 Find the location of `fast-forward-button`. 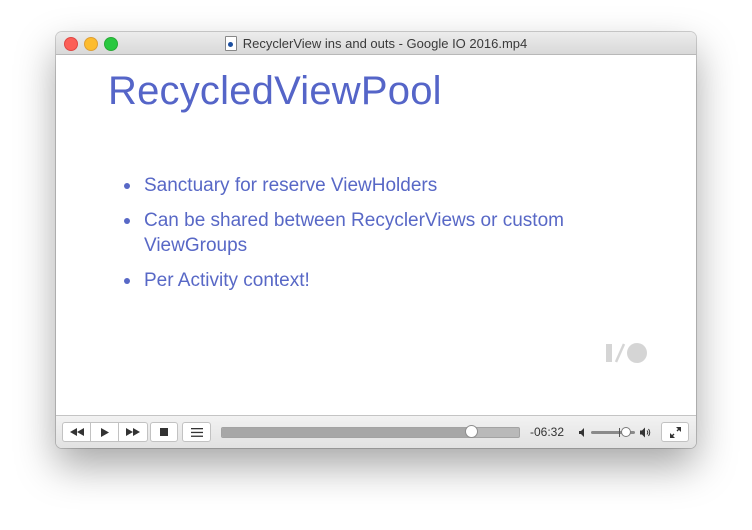

fast-forward-button is located at coordinates (133, 432).